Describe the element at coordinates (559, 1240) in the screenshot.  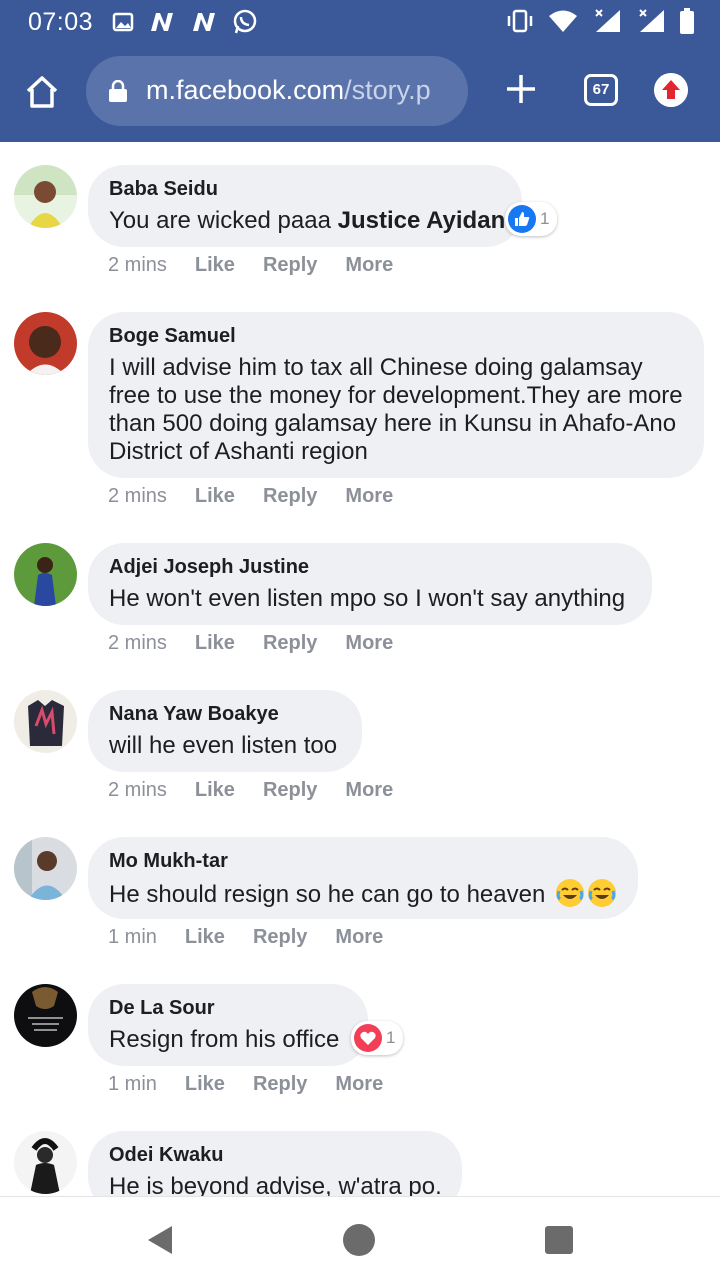
I see `recents-icon` at that location.